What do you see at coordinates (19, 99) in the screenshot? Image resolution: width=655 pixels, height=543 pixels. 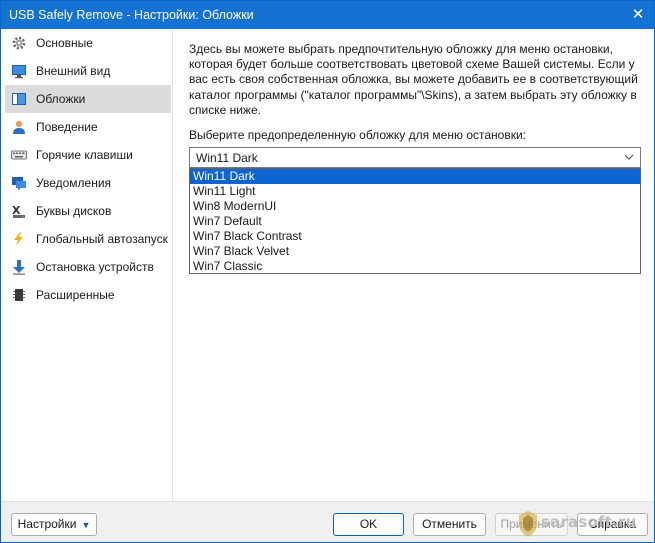 I see `skin-icon` at bounding box center [19, 99].